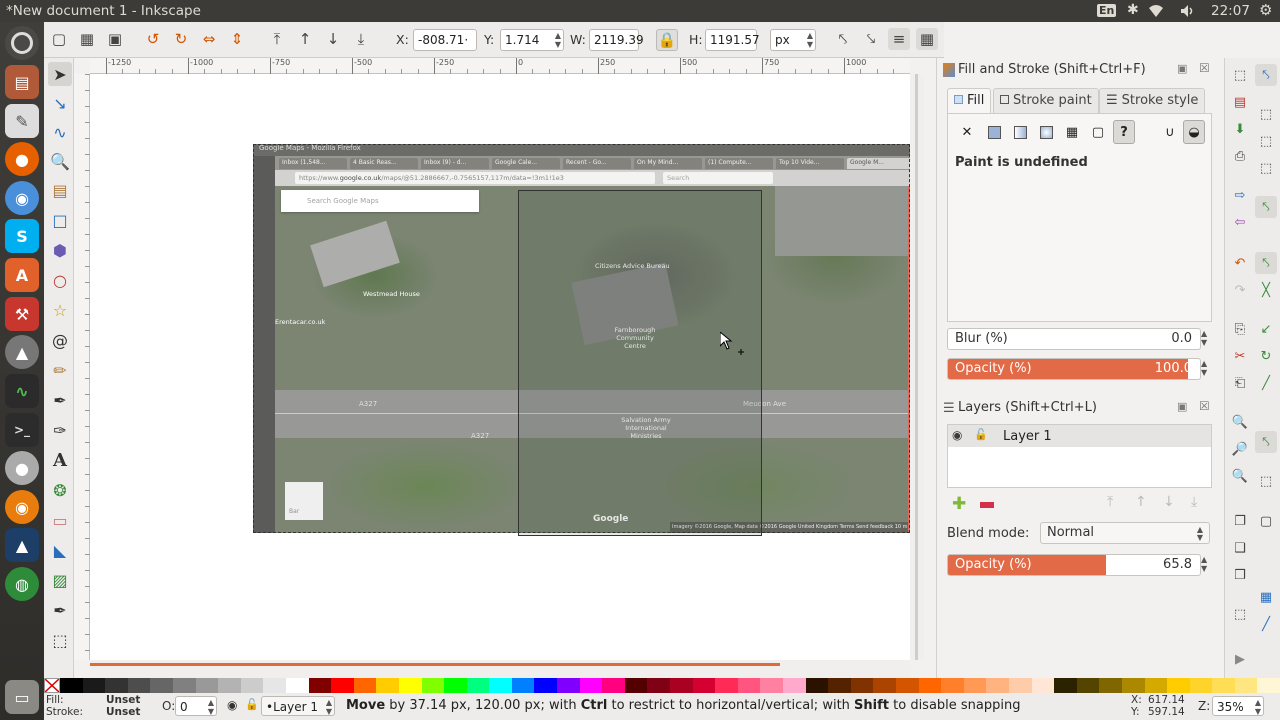 This screenshot has width=1280, height=720. I want to click on snap-cusp-icon: ↙, so click(1266, 329).